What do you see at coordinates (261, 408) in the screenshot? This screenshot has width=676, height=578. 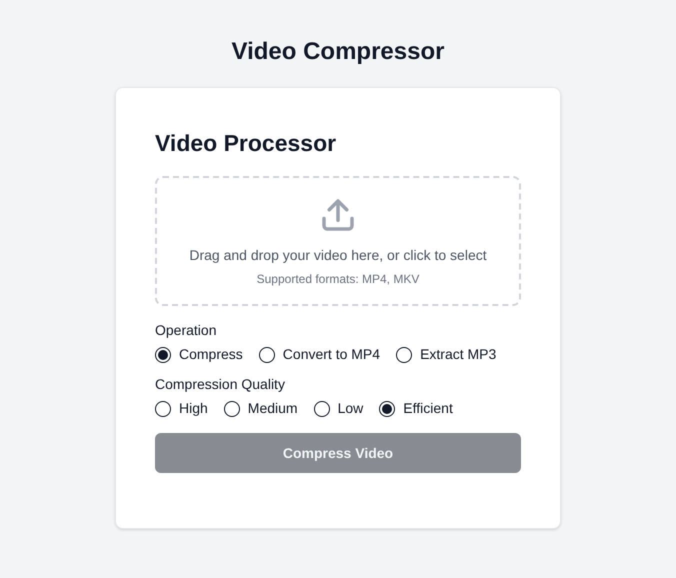 I see `radio-option: Medium` at bounding box center [261, 408].